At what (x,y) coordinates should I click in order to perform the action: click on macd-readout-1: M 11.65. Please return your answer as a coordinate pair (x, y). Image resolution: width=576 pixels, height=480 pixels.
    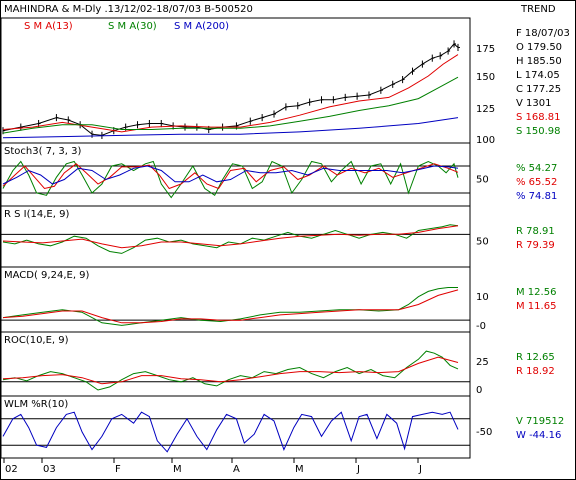
    Looking at the image, I should click on (536, 306).